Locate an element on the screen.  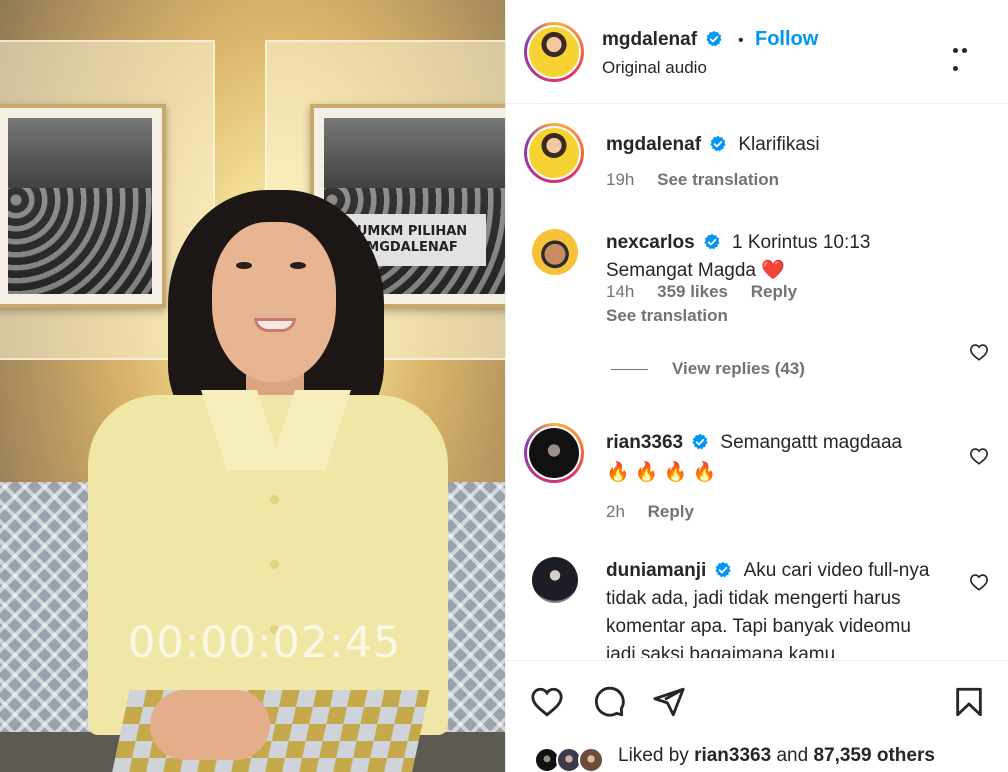
liked-by-prefix: Liked by is located at coordinates (653, 755).